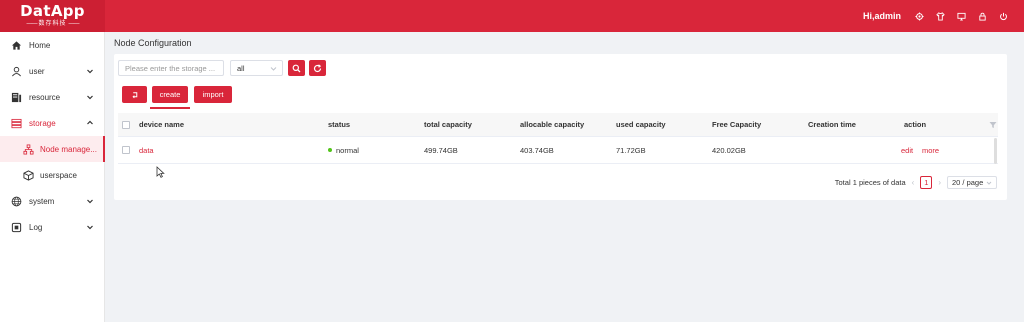 This screenshot has height=322, width=1024. I want to click on globe-icon, so click(16, 201).